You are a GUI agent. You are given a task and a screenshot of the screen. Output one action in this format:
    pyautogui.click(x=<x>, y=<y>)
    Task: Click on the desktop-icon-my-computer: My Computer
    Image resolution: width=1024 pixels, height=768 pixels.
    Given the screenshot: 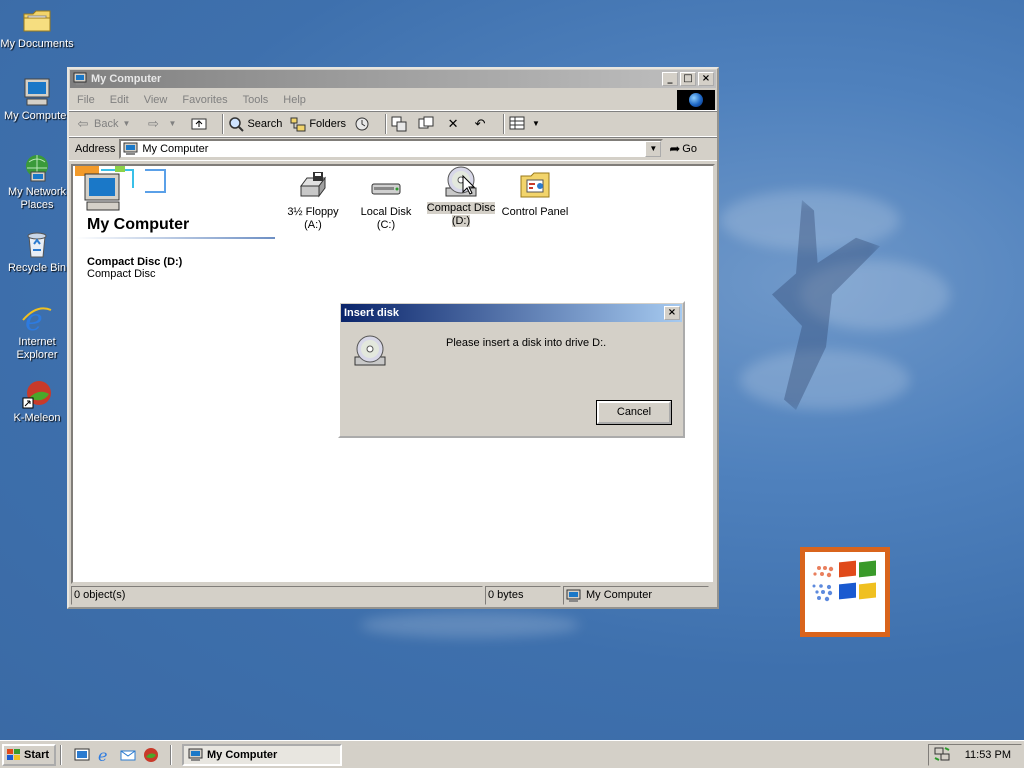 What is the action you would take?
    pyautogui.click(x=37, y=99)
    